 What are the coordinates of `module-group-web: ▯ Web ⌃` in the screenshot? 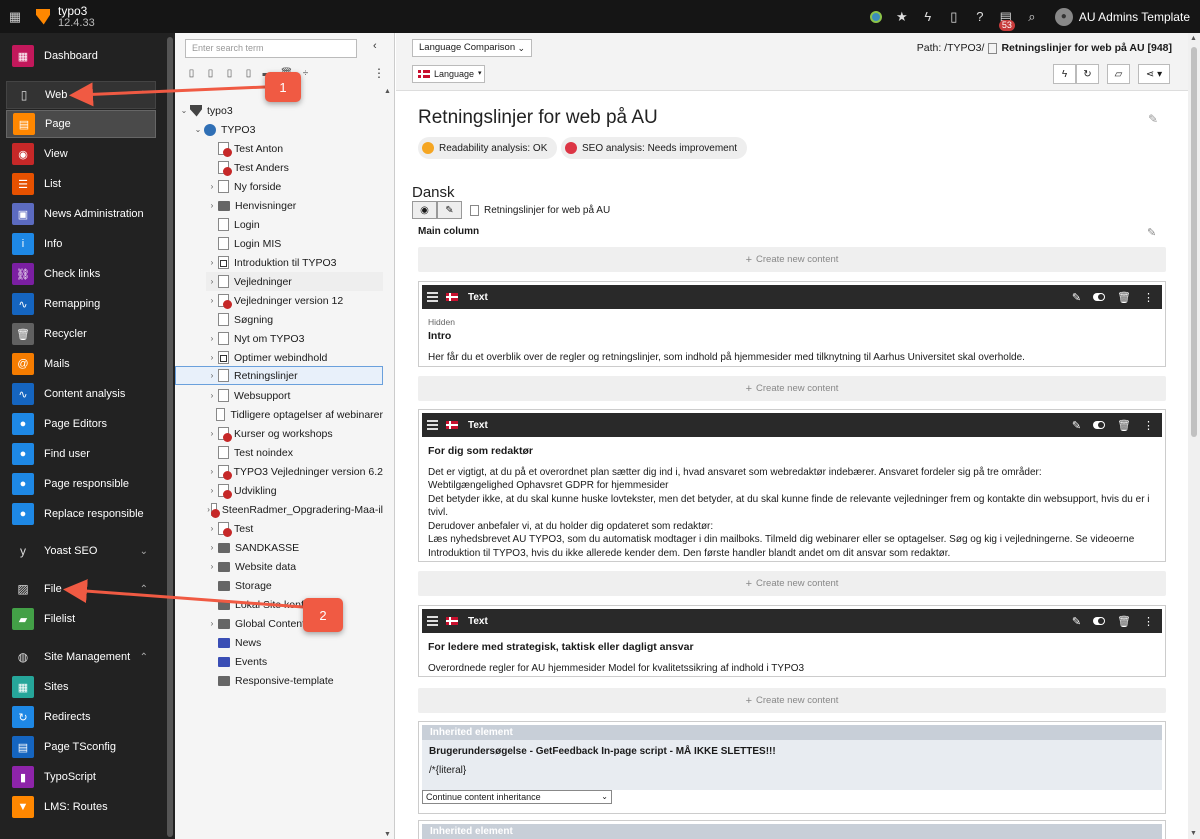 It's located at (81, 95).